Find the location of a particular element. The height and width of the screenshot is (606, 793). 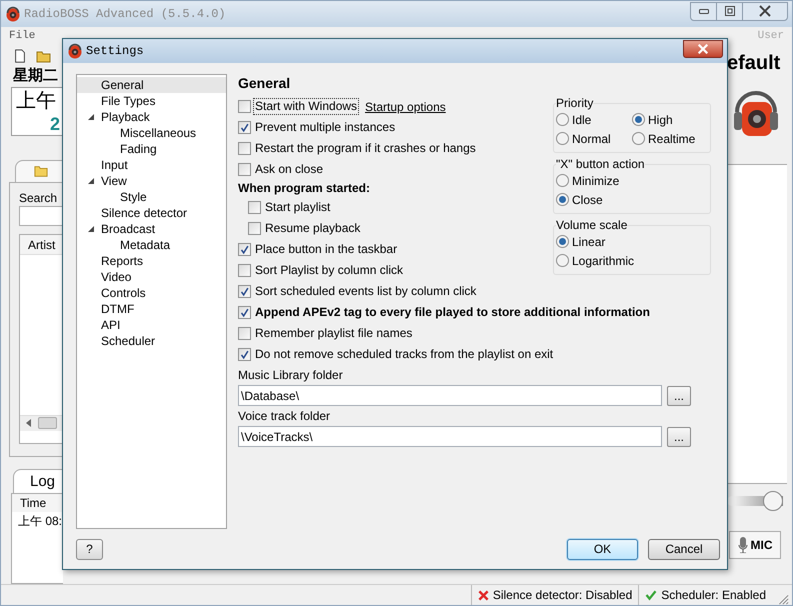

tree-item: Input is located at coordinates (114, 165).